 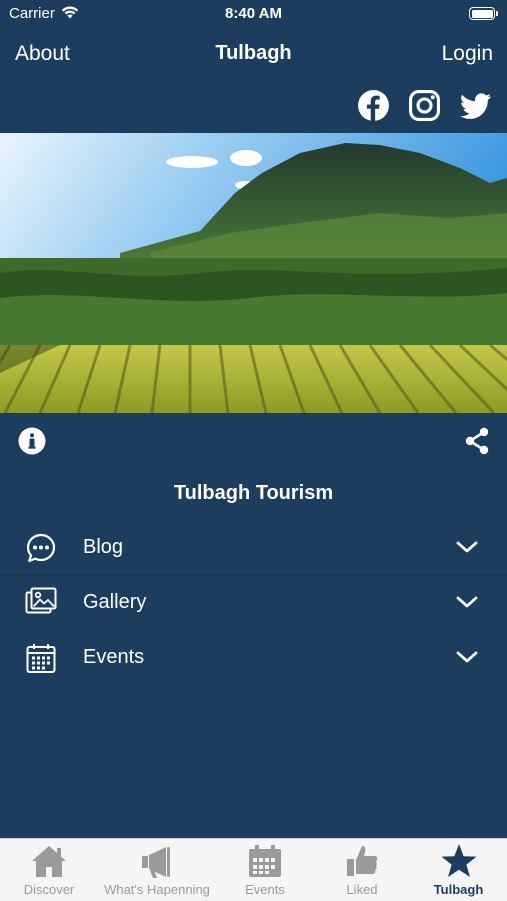 What do you see at coordinates (373, 105) in the screenshot?
I see `facebook-icon` at bounding box center [373, 105].